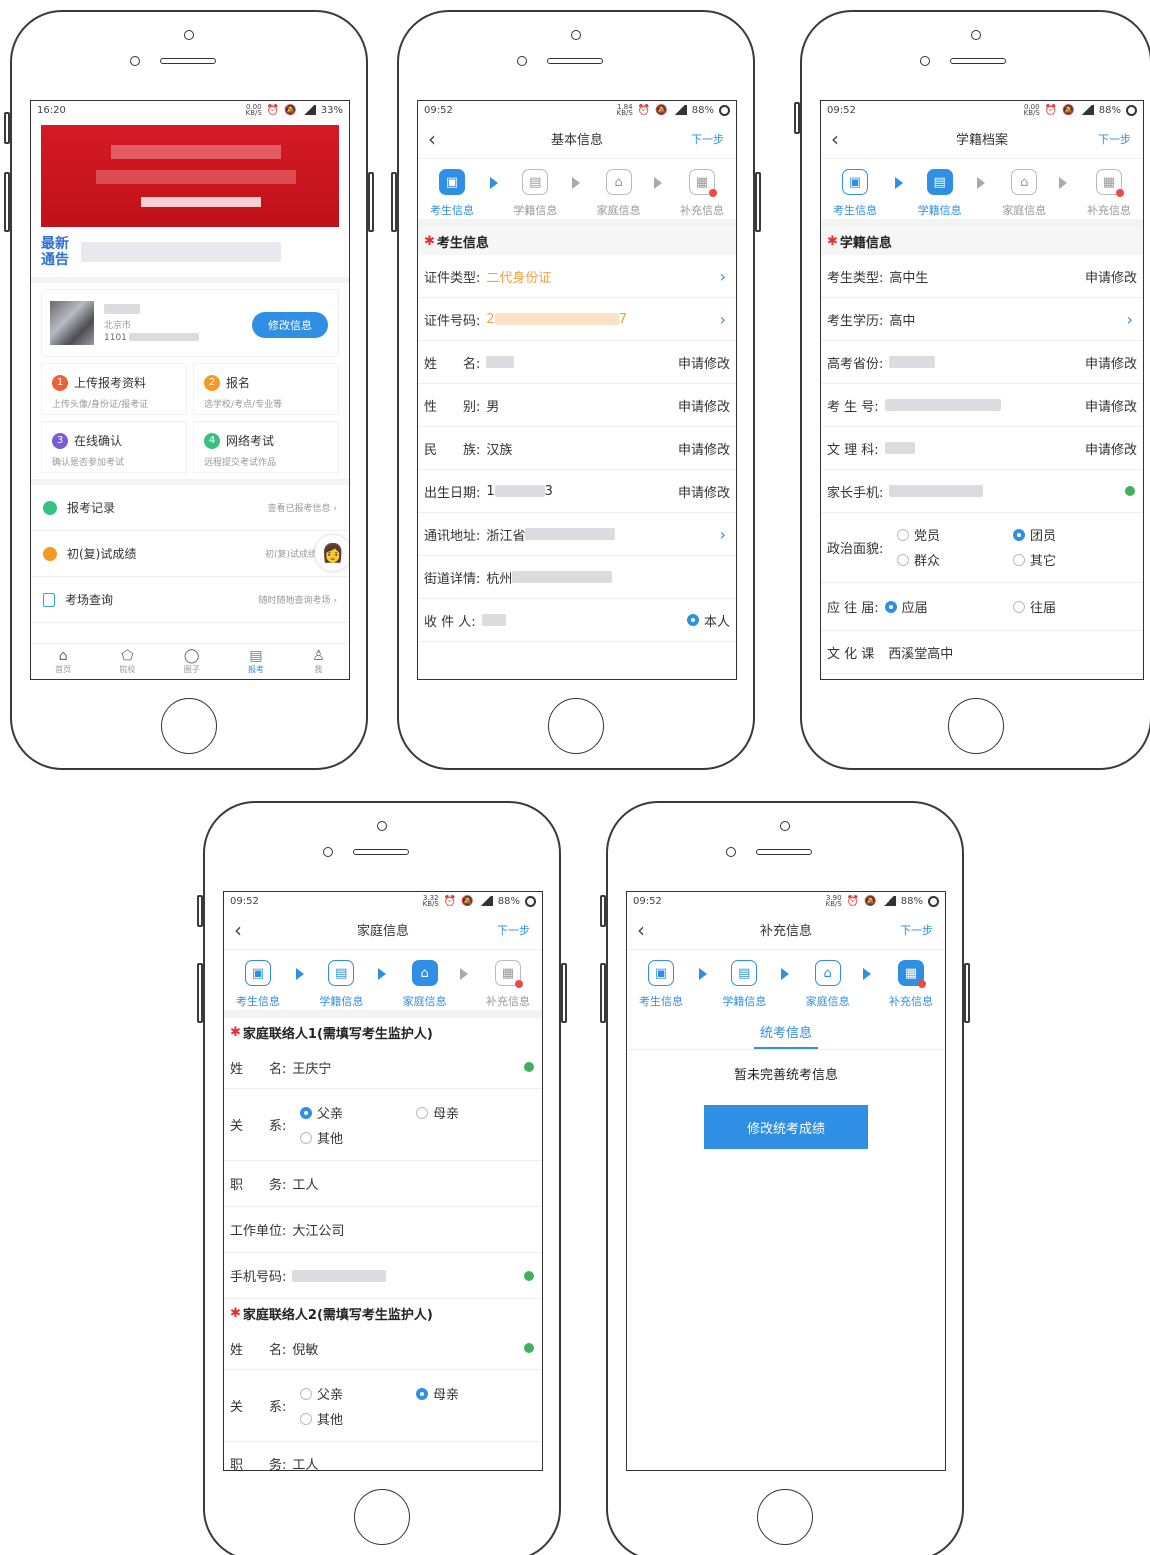 This screenshot has width=1150, height=1555. Describe the element at coordinates (383, 984) in the screenshot. I see `step-progress: ▣ 考生信息 ▤ 学籍信息 ⌂ 家庭信息 ▦ 补充信息` at that location.